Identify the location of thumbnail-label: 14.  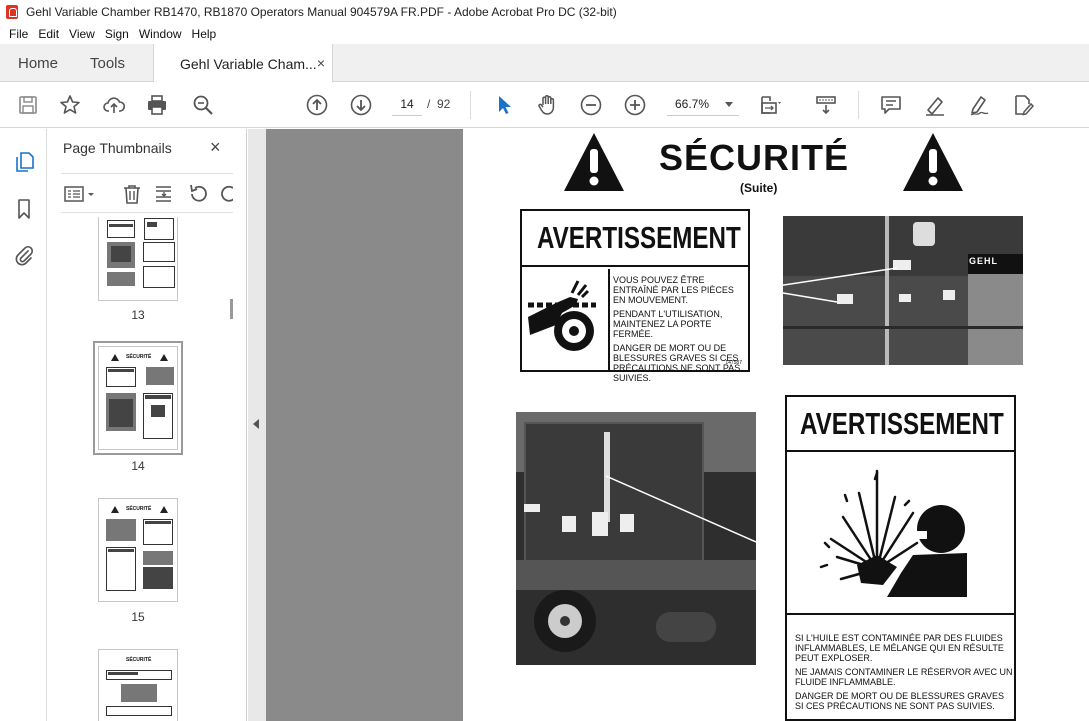
(138, 466).